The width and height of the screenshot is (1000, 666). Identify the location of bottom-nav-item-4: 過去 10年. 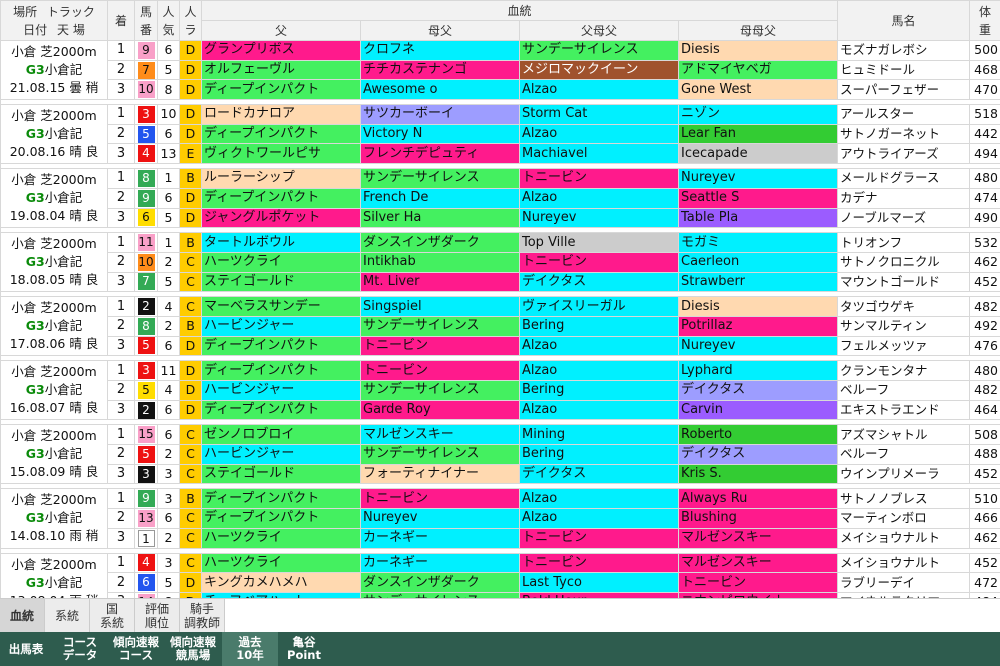
(250, 649).